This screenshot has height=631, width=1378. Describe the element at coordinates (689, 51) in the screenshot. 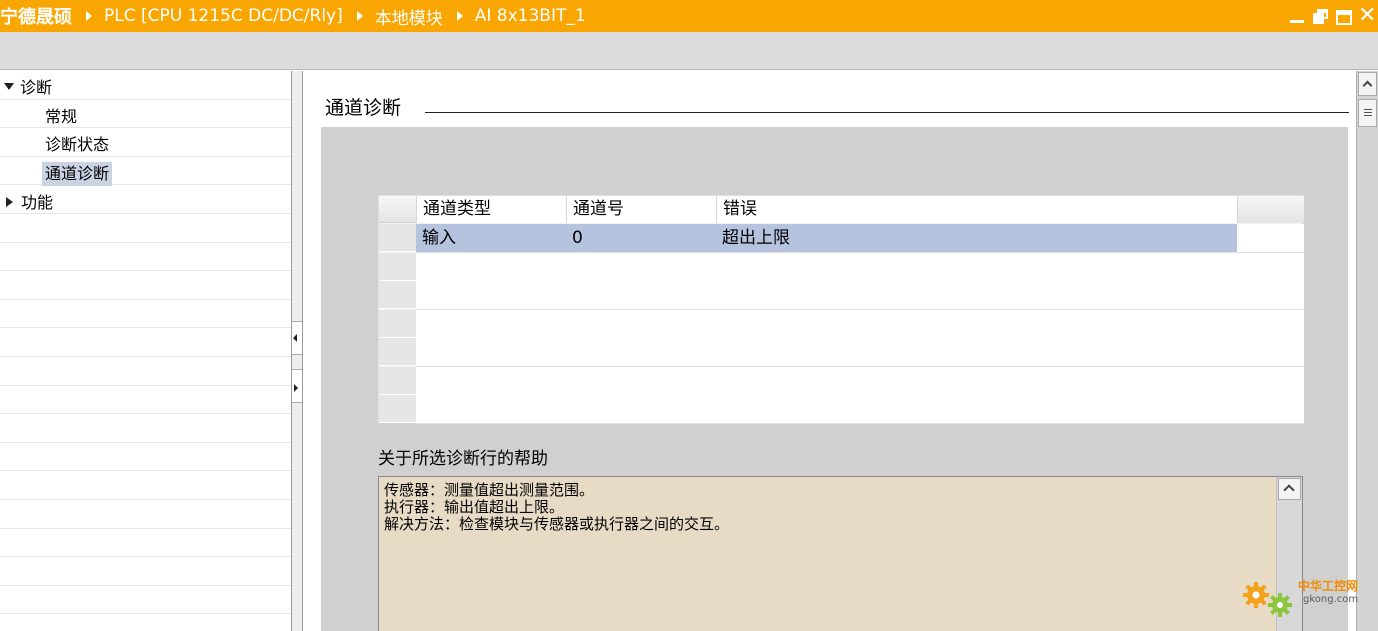

I see `toolbar` at that location.